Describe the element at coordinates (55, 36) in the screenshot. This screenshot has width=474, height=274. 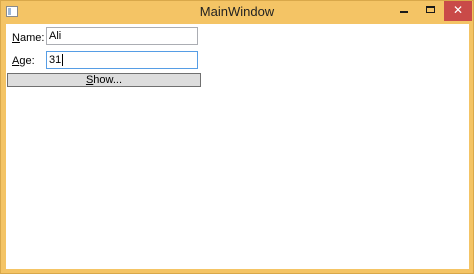
I see `name-input-value: Ali` at that location.